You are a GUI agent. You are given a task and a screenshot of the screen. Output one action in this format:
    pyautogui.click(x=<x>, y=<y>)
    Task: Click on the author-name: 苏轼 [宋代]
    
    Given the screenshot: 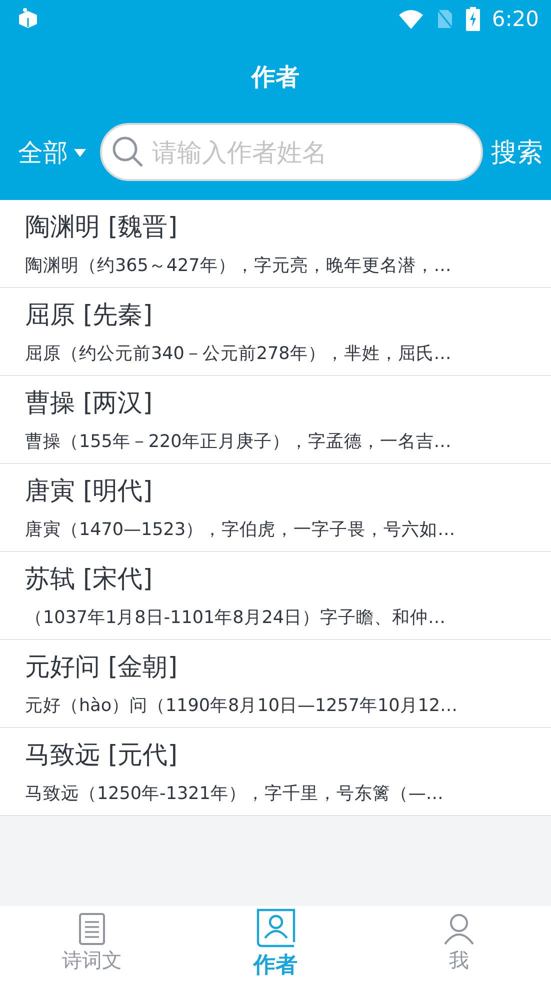 What is the action you would take?
    pyautogui.click(x=89, y=579)
    